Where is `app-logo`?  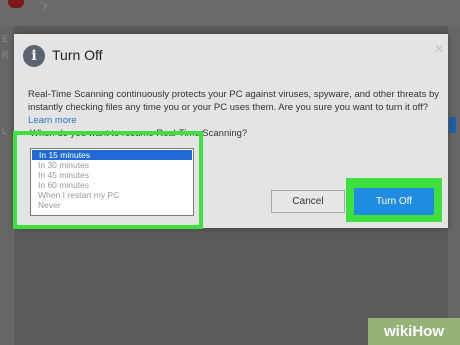 app-logo is located at coordinates (16, 4).